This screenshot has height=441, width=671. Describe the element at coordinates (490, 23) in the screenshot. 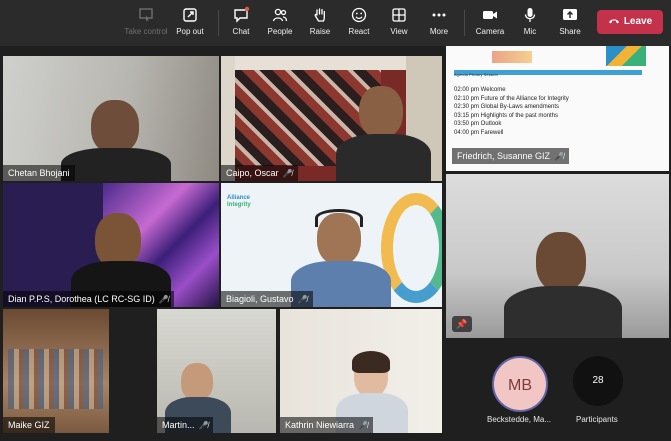

I see `camera-button: Camera` at that location.